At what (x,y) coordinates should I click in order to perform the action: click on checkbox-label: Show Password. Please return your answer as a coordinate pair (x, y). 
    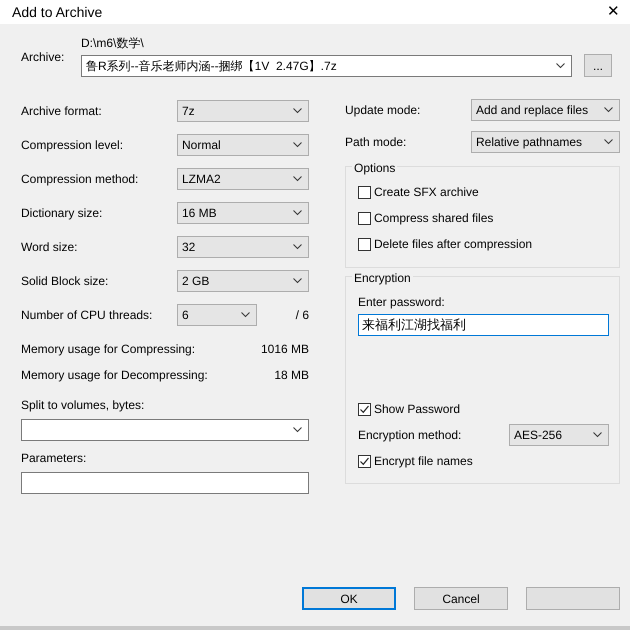
    Looking at the image, I should click on (417, 409).